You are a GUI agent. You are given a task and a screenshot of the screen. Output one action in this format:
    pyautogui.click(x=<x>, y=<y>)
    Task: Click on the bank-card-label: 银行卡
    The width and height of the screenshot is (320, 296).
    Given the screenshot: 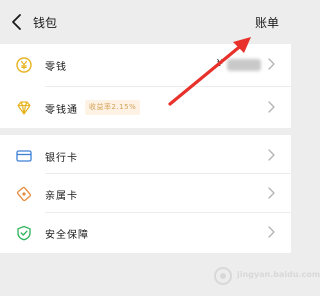 What is the action you would take?
    pyautogui.click(x=61, y=158)
    